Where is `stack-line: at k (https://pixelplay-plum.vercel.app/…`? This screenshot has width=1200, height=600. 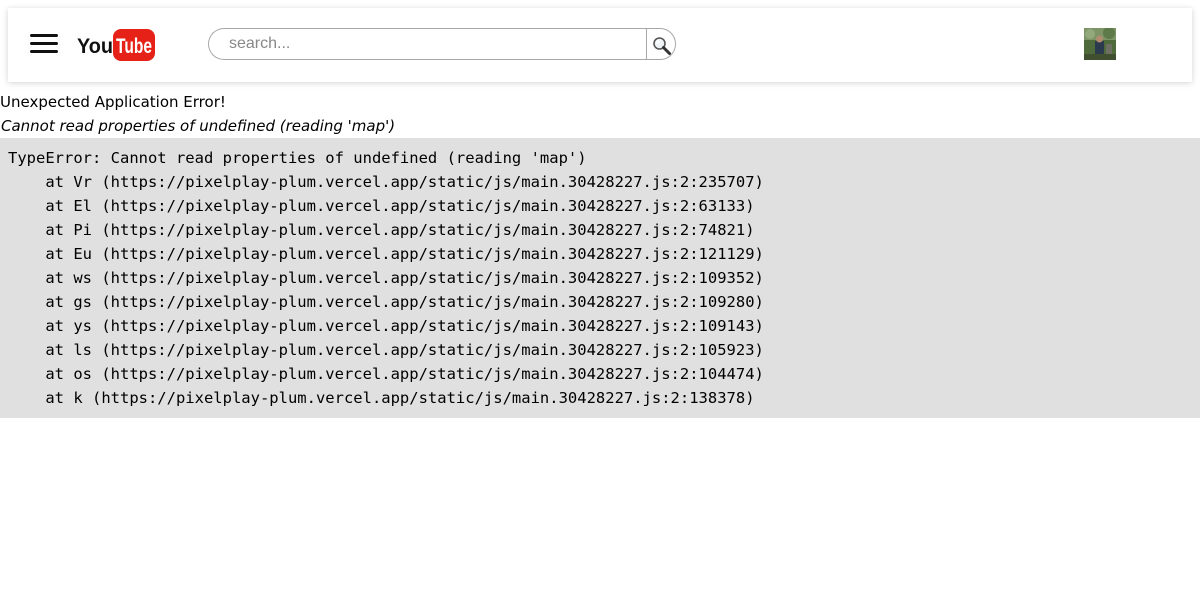
stack-line: at k (https://pixelplay-plum.vercel.app/… is located at coordinates (381, 398).